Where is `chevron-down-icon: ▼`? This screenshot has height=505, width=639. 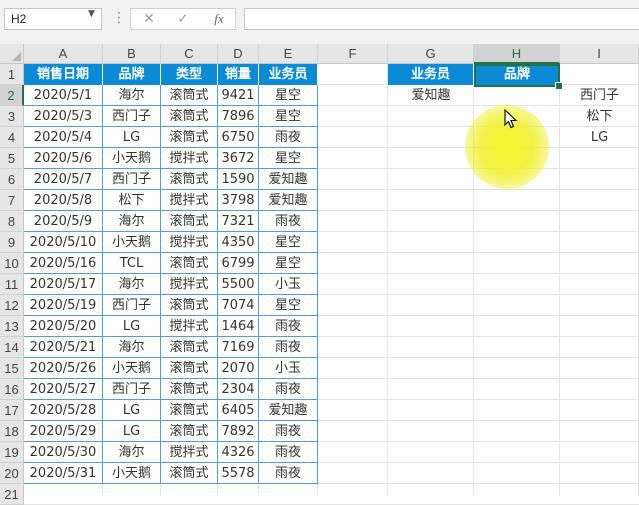 chevron-down-icon: ▼ is located at coordinates (91, 14).